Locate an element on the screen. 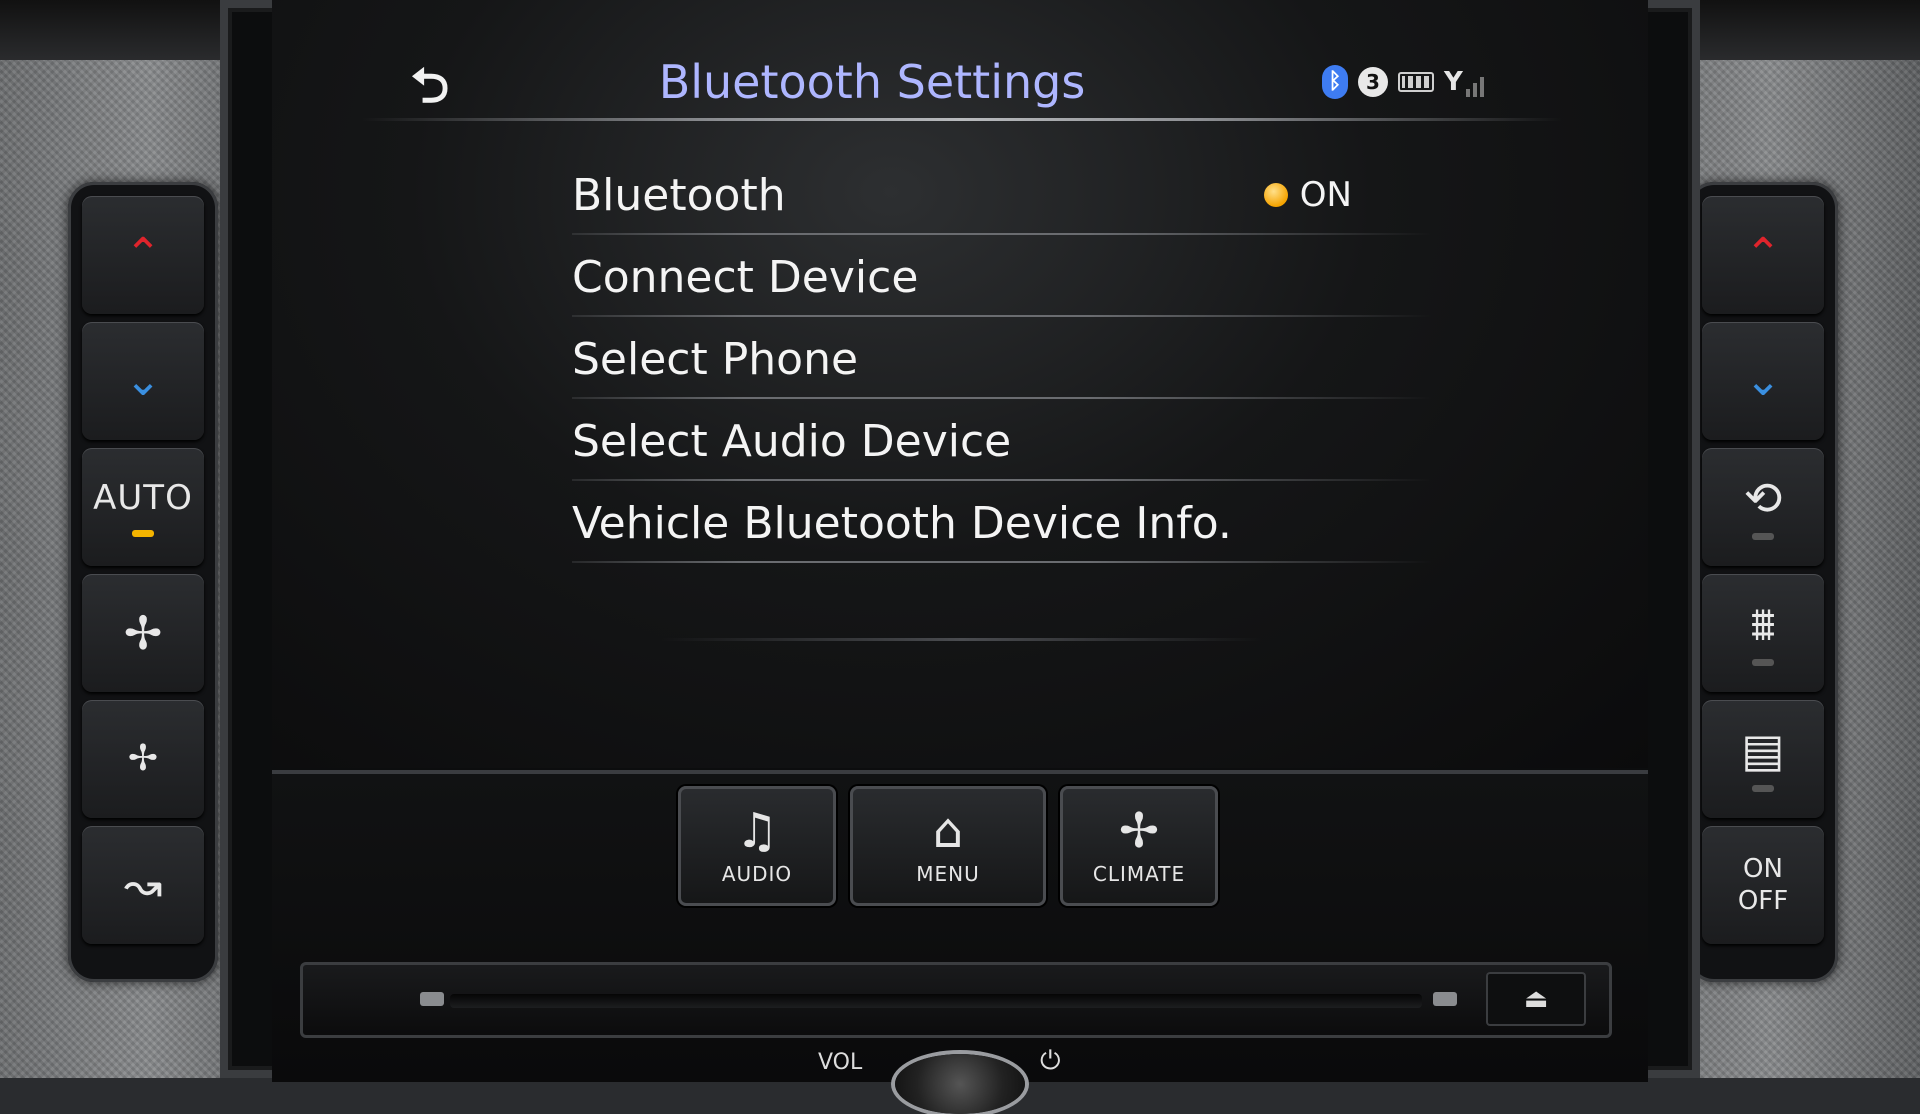 The width and height of the screenshot is (1920, 1114). rear-defrost-icon: ▤ is located at coordinates (1763, 749).